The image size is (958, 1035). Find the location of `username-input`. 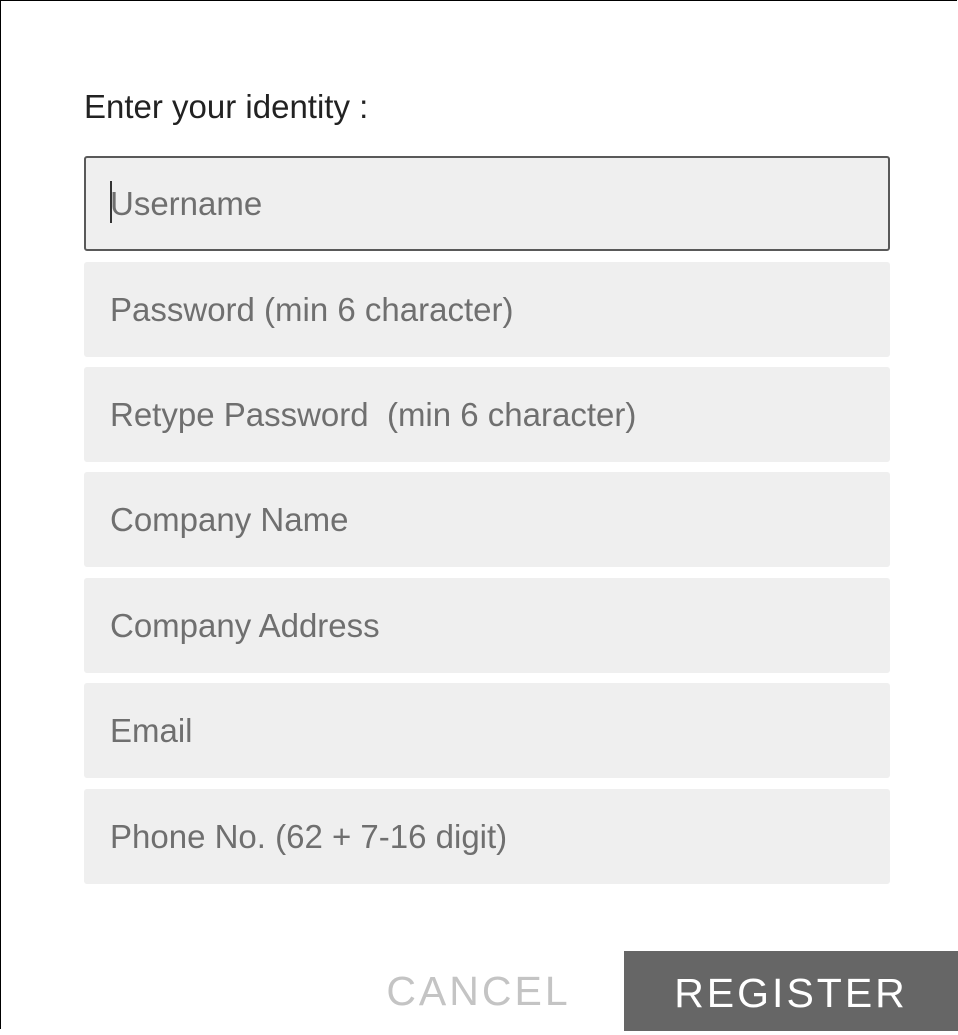

username-input is located at coordinates (487, 203).